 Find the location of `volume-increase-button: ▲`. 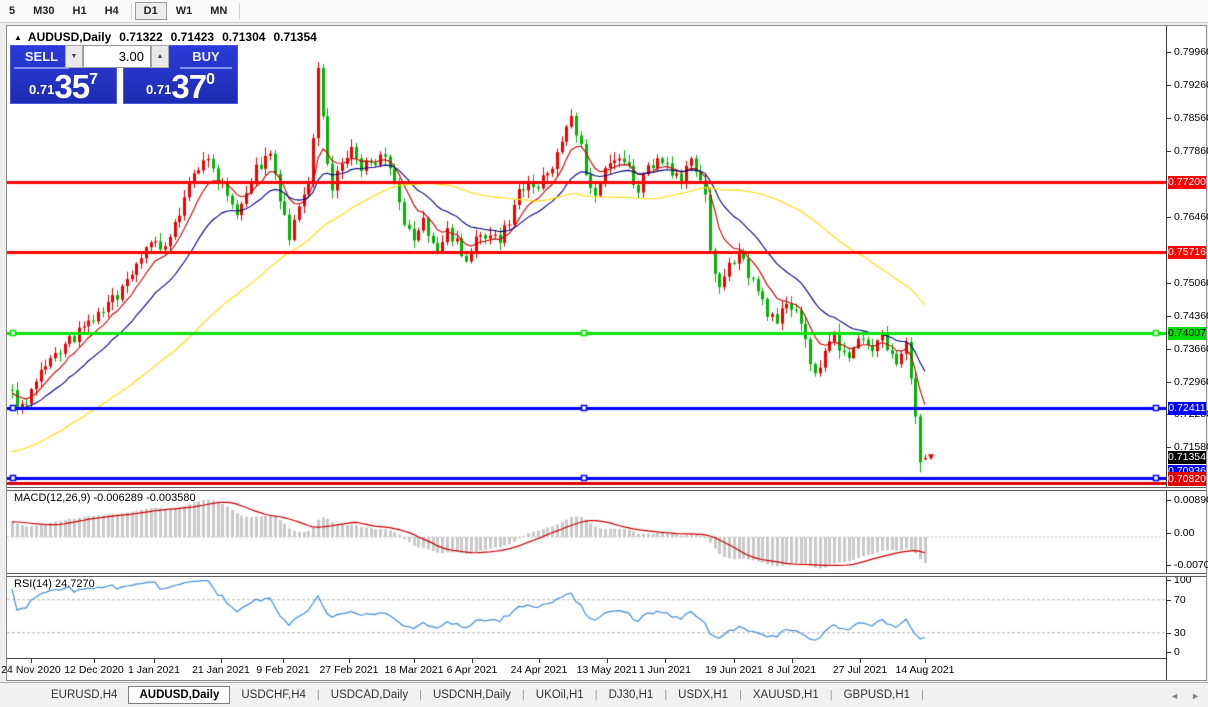

volume-increase-button: ▲ is located at coordinates (160, 56).